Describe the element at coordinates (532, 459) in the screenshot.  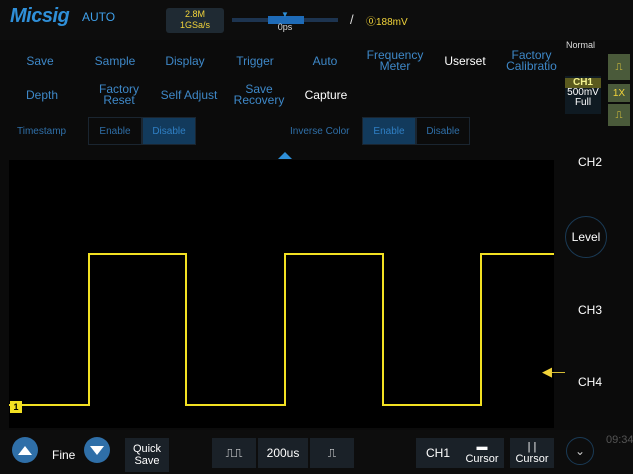
I see `cursor-v-label: Cursor` at that location.